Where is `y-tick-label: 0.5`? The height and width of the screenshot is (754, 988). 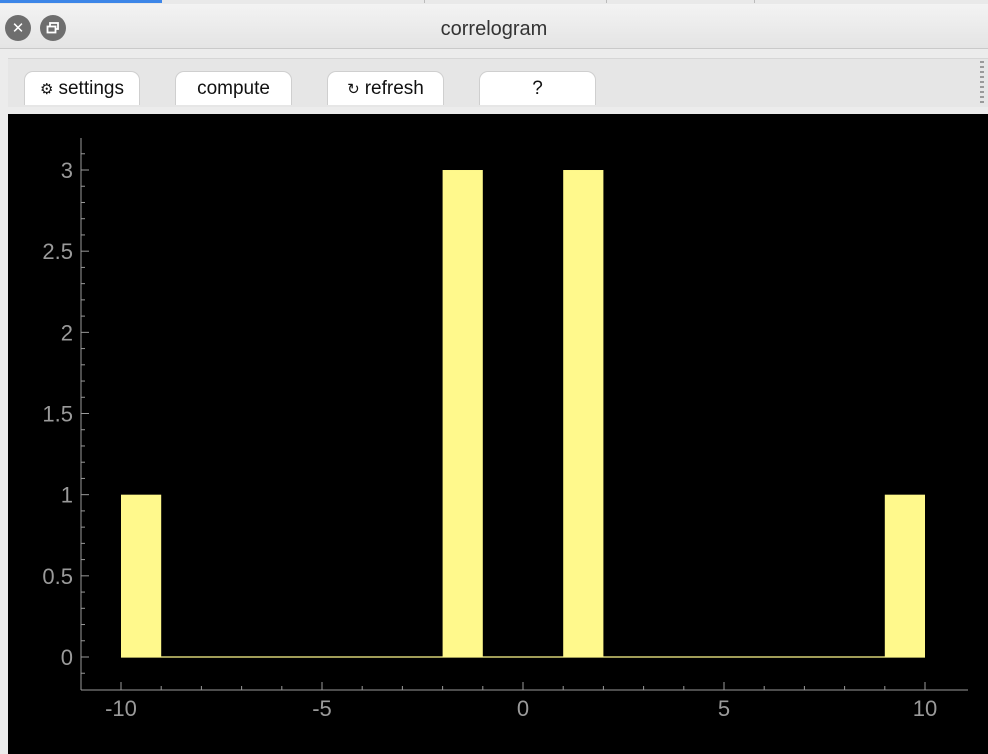 y-tick-label: 0.5 is located at coordinates (57, 576).